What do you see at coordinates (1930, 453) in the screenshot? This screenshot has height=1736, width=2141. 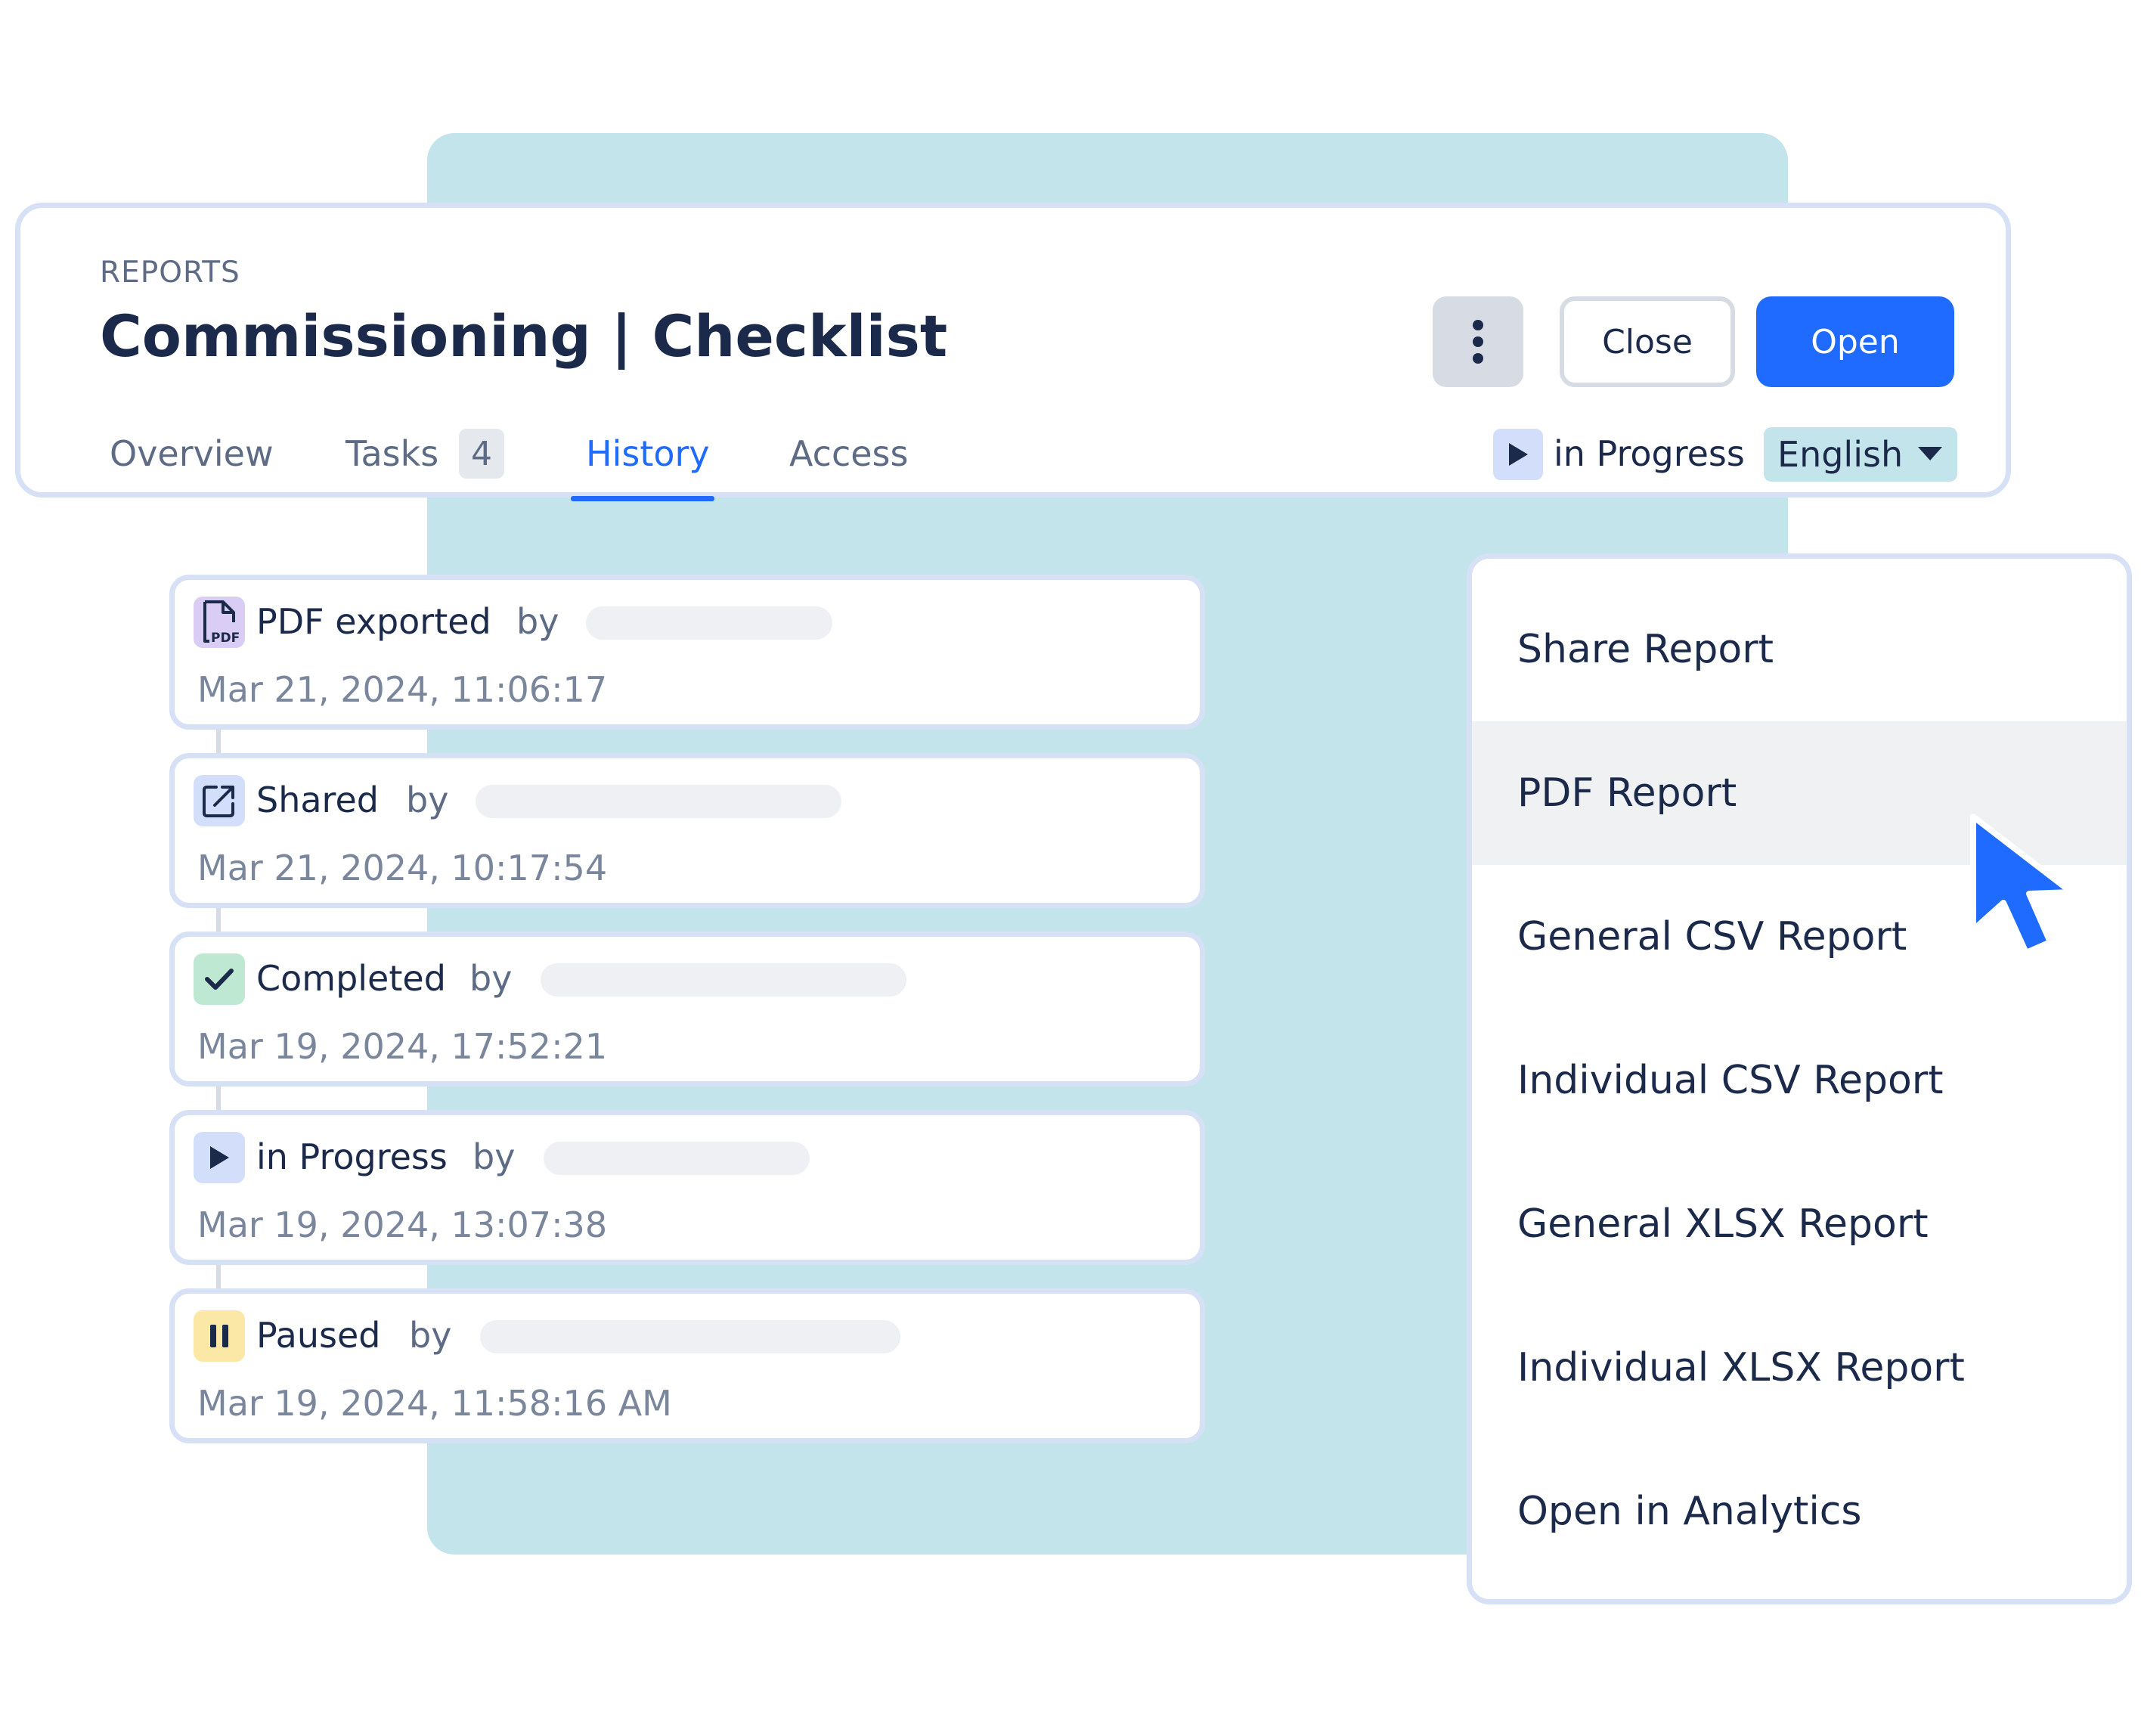 I see `chevron-down-icon` at bounding box center [1930, 453].